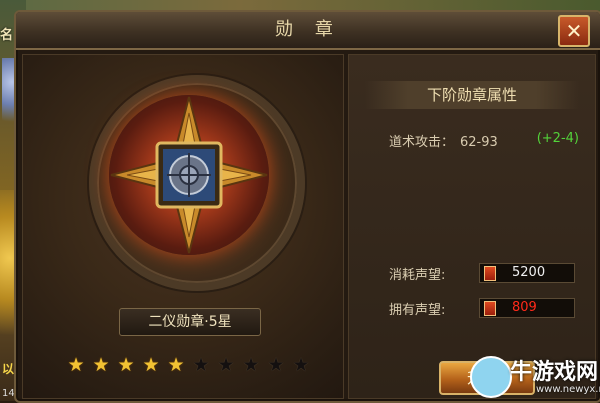 The image size is (600, 403). I want to click on next-tier-heading: 下阶勋章属性, so click(472, 95).